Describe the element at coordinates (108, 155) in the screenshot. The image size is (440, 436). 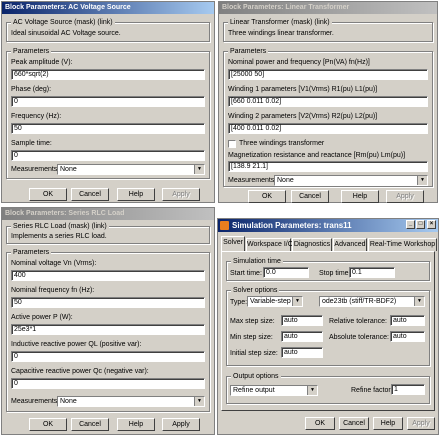
I see `sample-time-input: 0` at that location.